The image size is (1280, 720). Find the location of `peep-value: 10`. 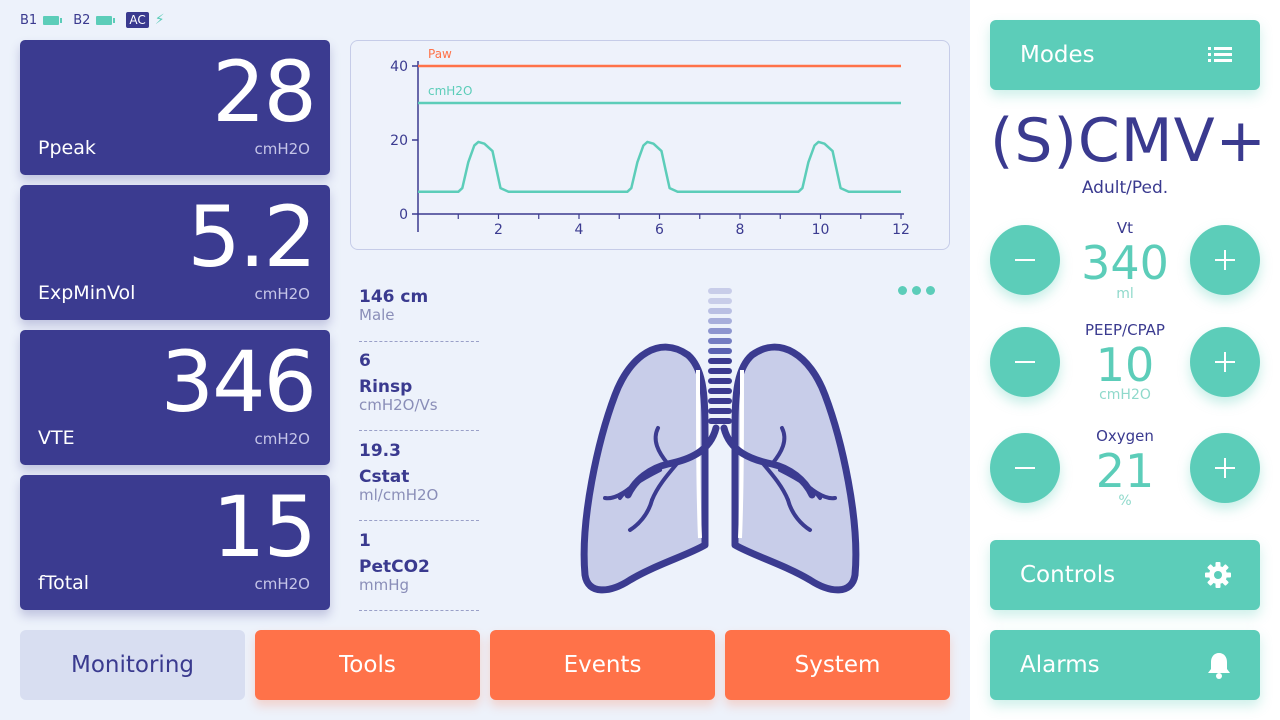

peep-value: 10 is located at coordinates (1125, 365).